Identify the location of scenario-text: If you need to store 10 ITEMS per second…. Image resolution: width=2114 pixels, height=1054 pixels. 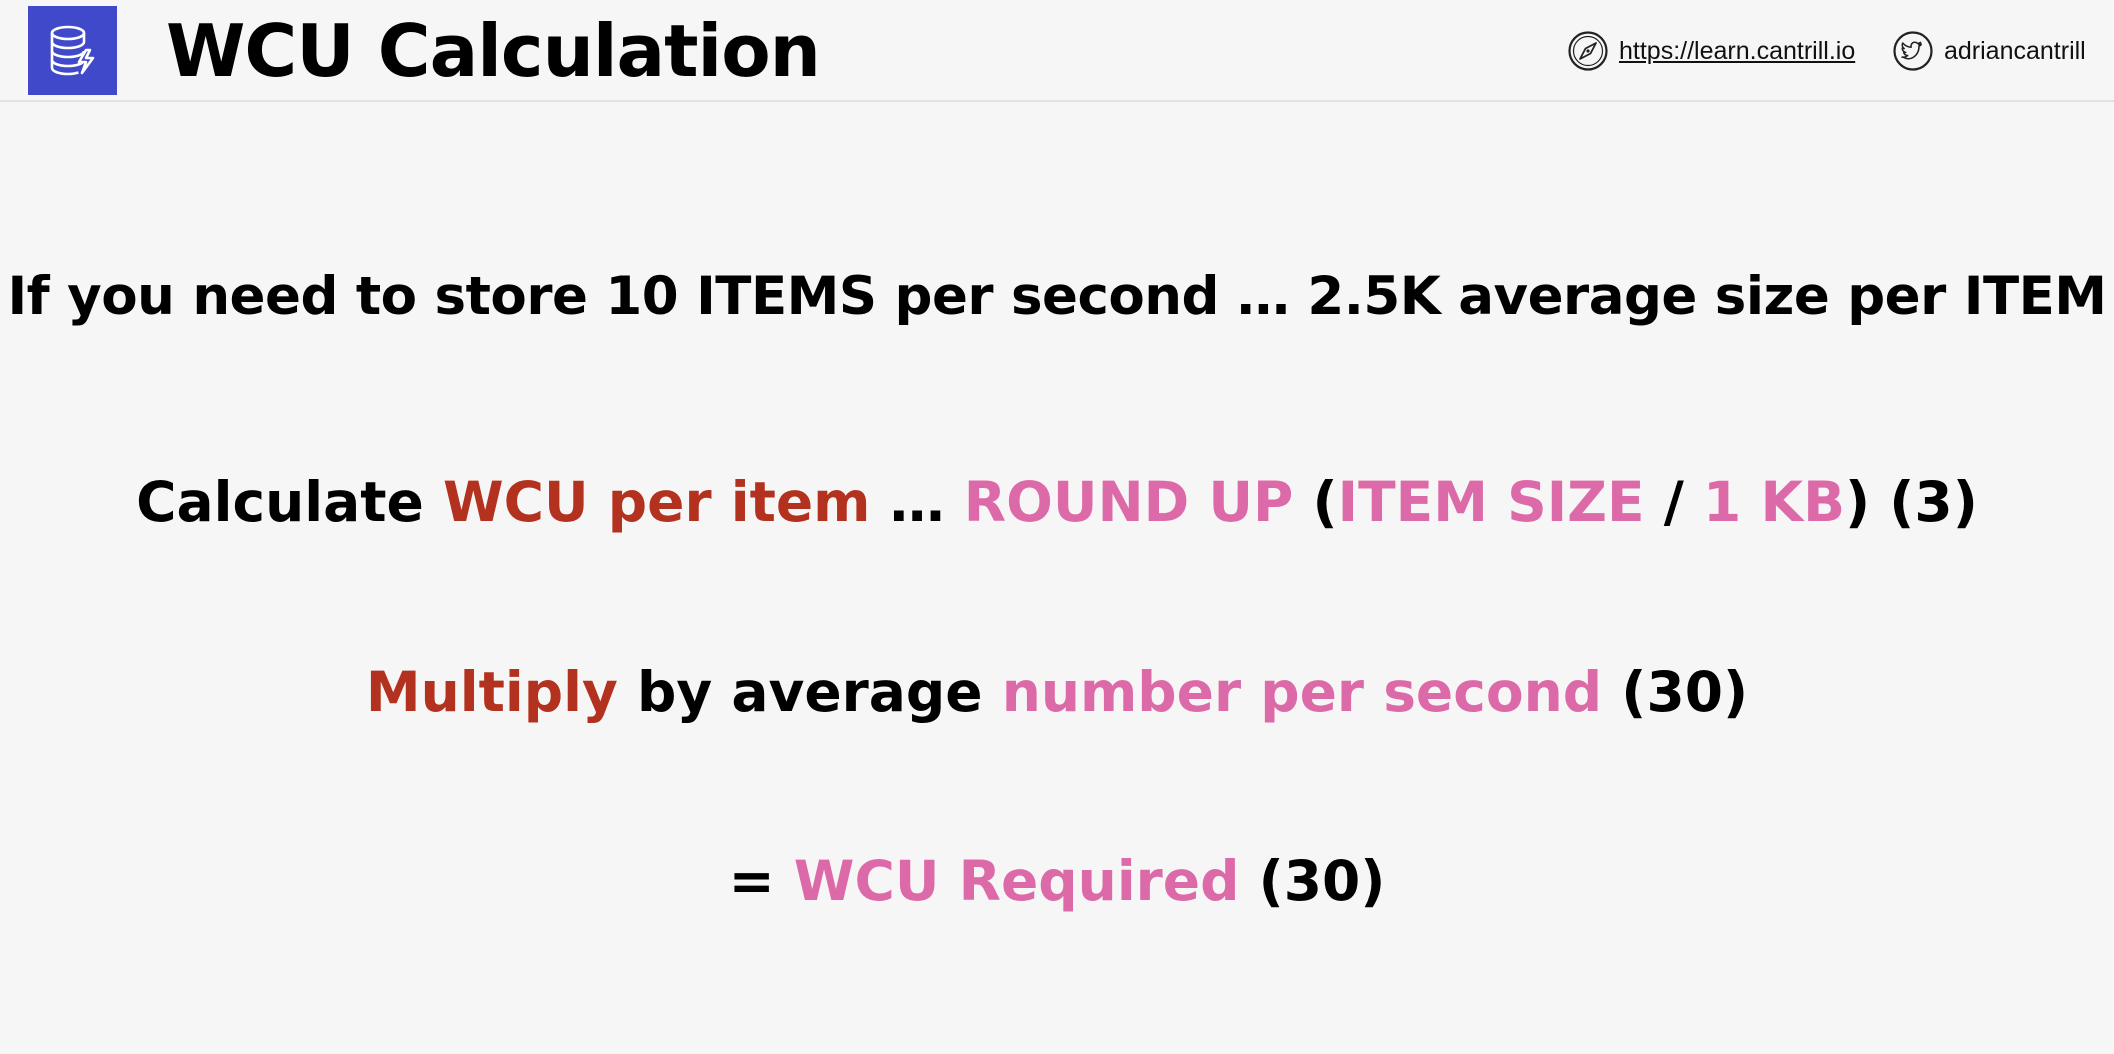
(1057, 296).